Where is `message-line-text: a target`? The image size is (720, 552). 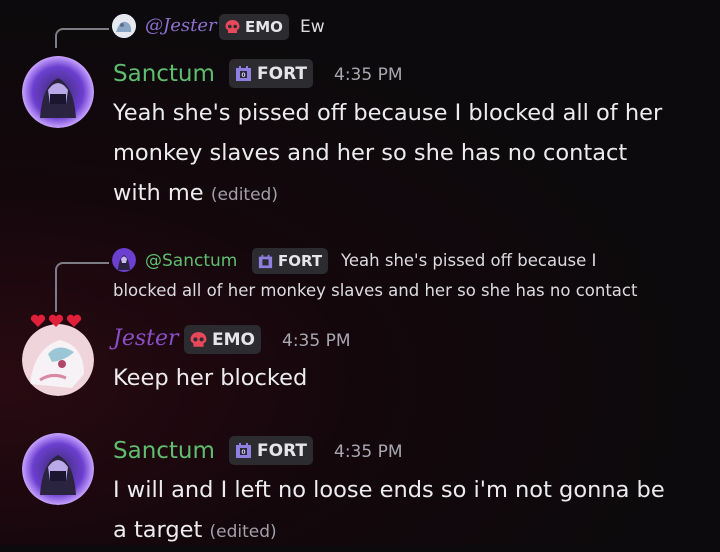
message-line-text: a target is located at coordinates (158, 530).